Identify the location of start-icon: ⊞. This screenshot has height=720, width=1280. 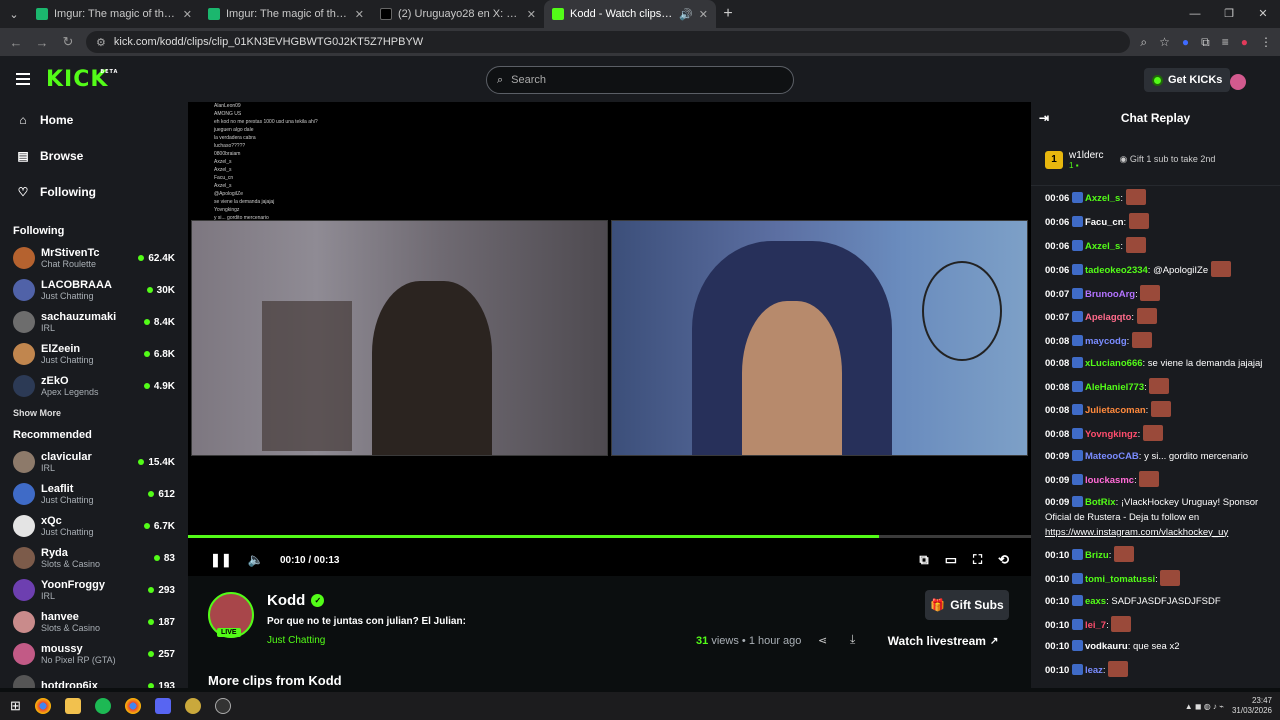
(15, 706).